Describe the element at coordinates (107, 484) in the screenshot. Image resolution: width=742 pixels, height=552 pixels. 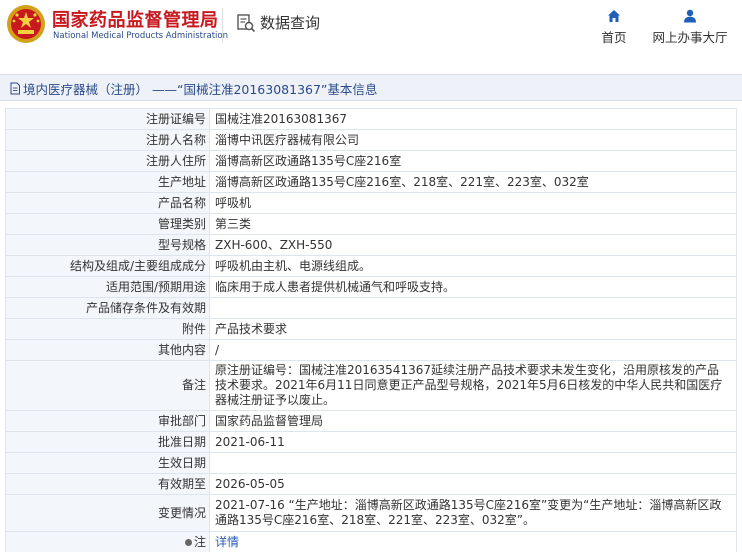
I see `field-label: 有效期至` at that location.